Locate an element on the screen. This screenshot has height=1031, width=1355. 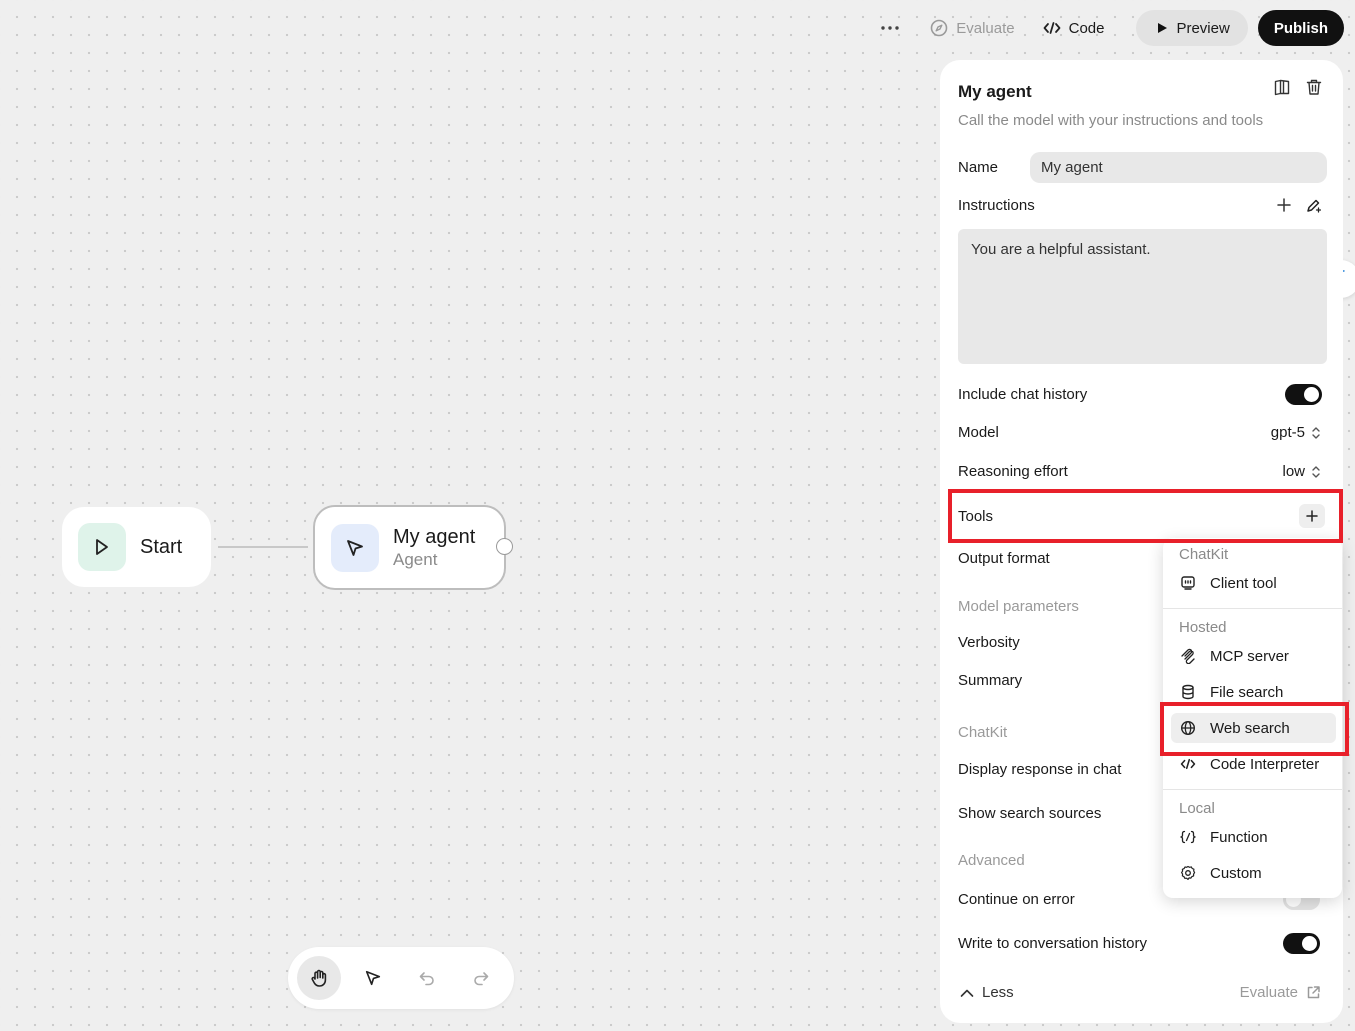
globe-icon is located at coordinates (1188, 728).